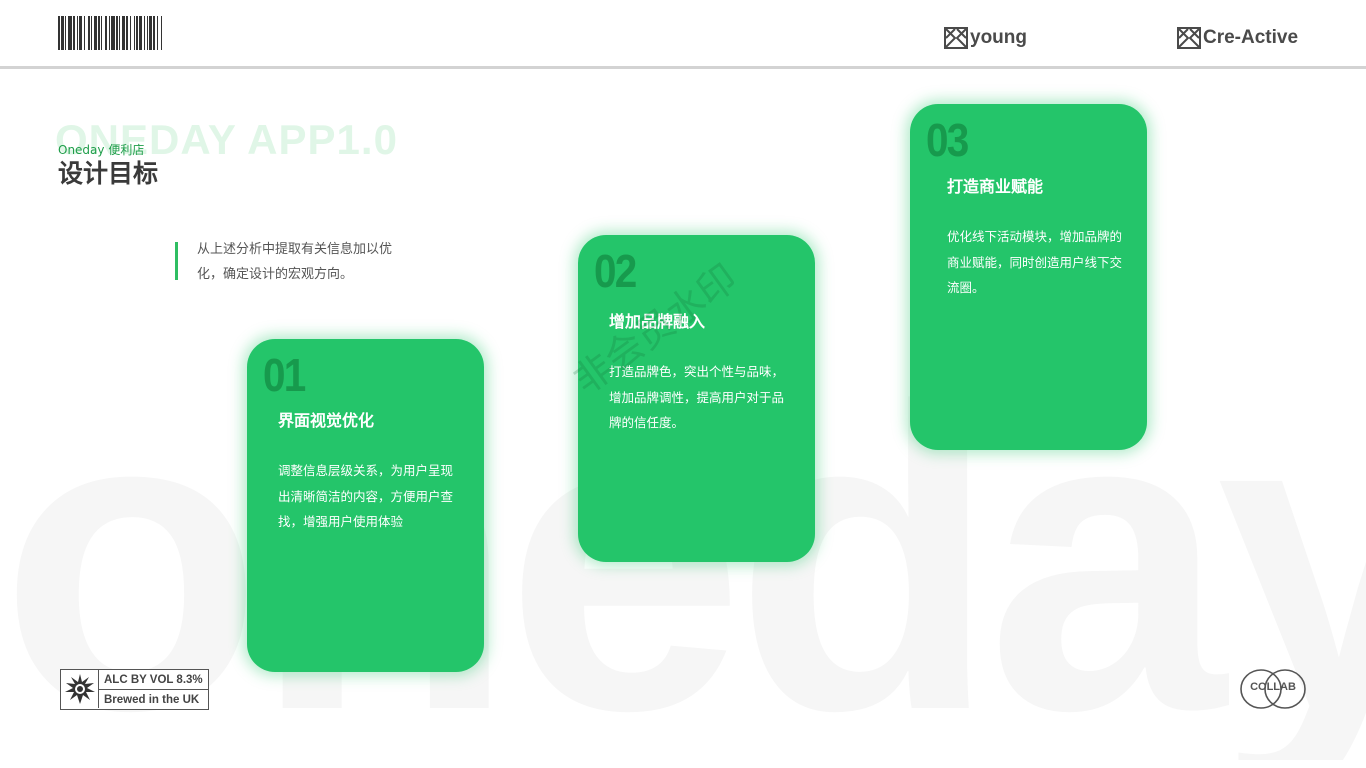 This screenshot has width=1366, height=768. Describe the element at coordinates (615, 271) in the screenshot. I see `card-number: 02` at that location.